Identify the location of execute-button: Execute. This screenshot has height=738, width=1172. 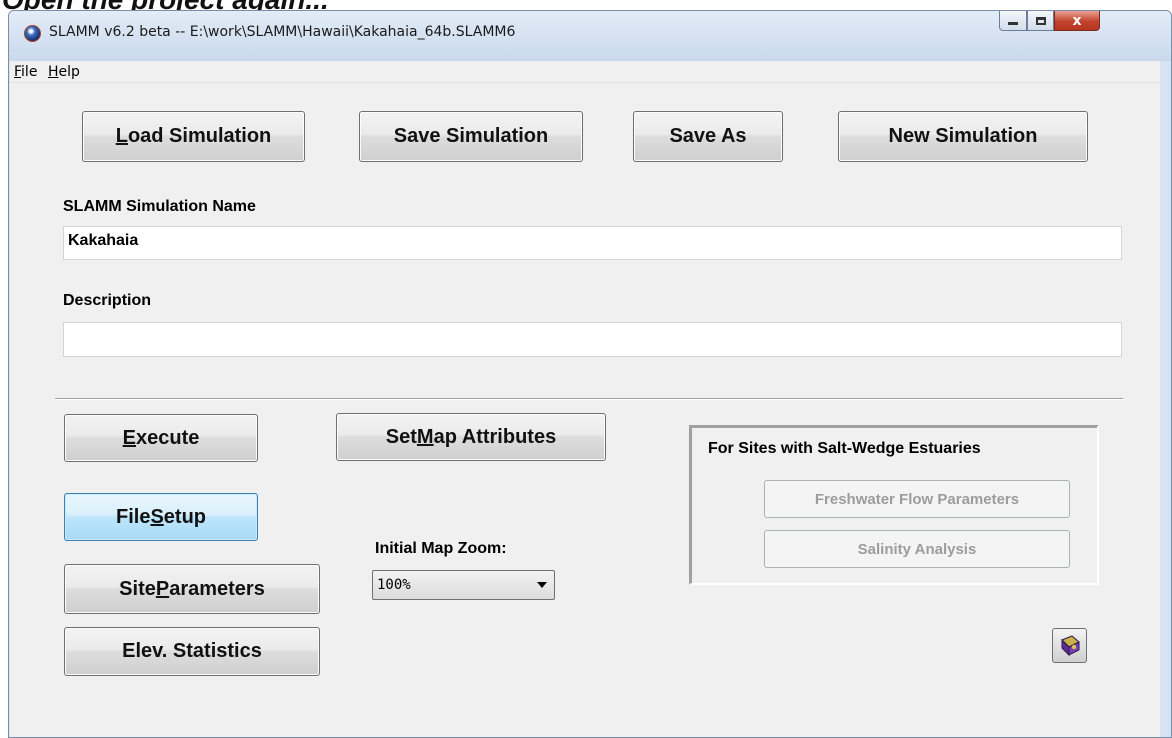
(161, 438).